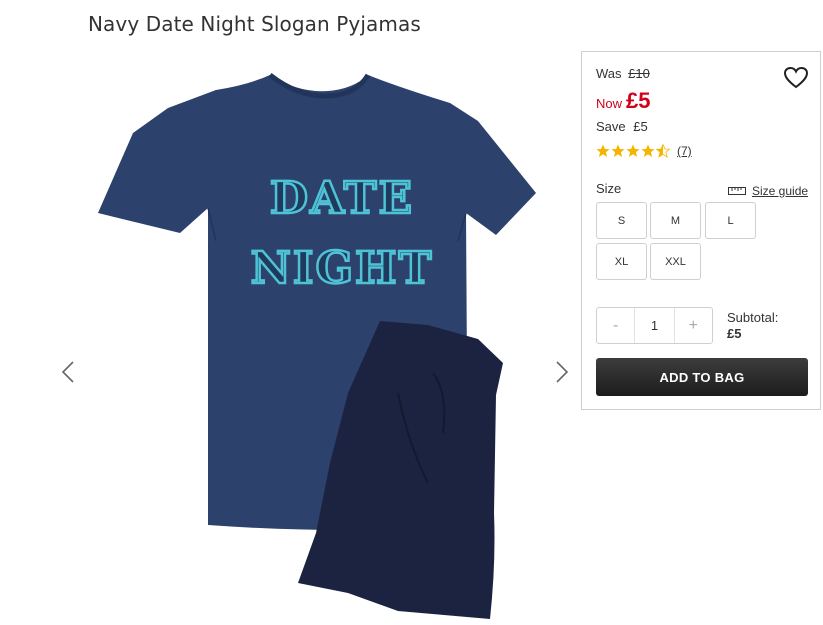 This screenshot has width=823, height=625. I want to click on chevron-left-icon, so click(67, 372).